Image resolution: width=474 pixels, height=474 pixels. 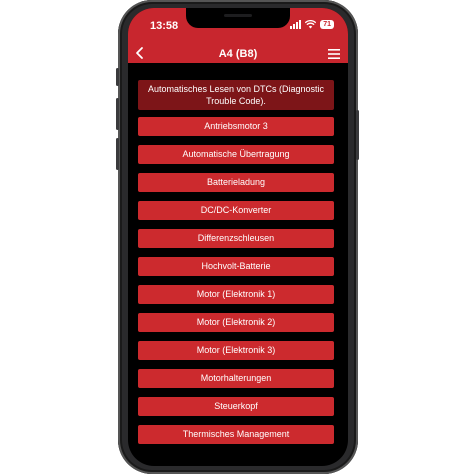 What do you see at coordinates (117, 114) in the screenshot?
I see `volume-up-button` at bounding box center [117, 114].